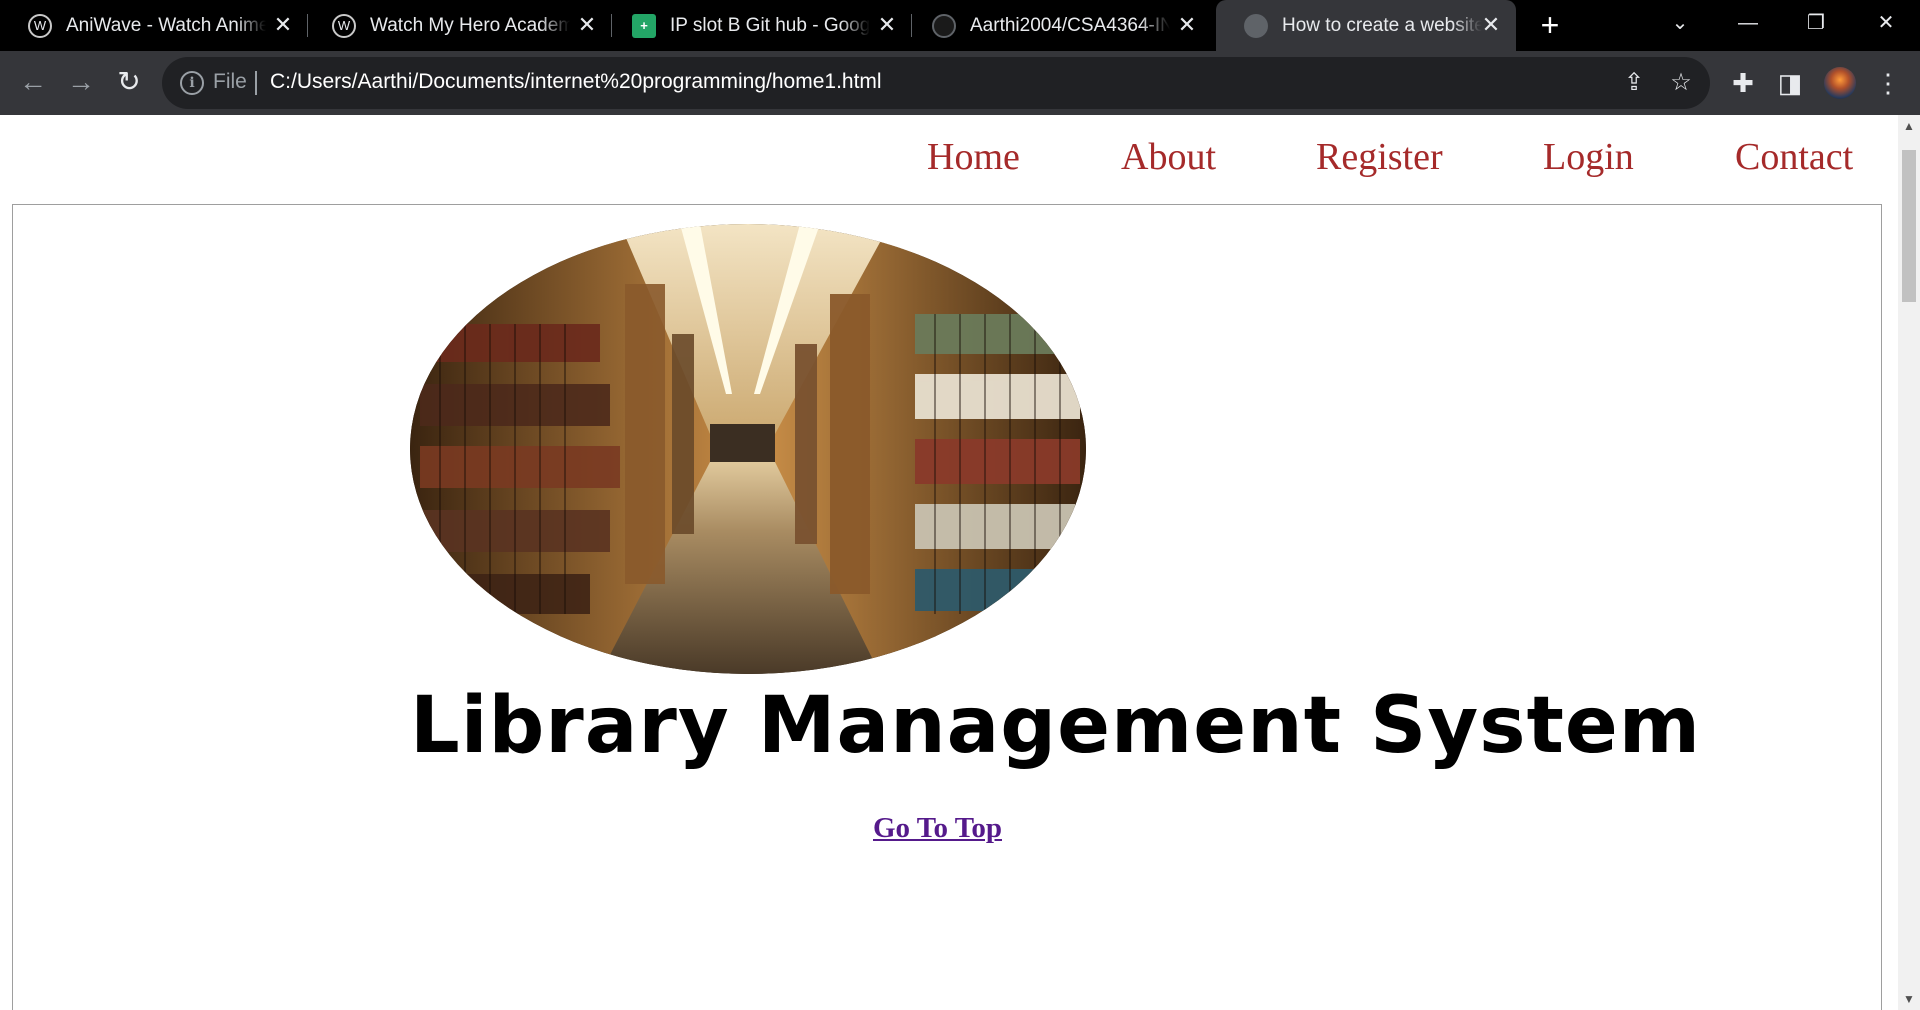  What do you see at coordinates (1748, 23) in the screenshot?
I see `minimize-icon: —` at bounding box center [1748, 23].